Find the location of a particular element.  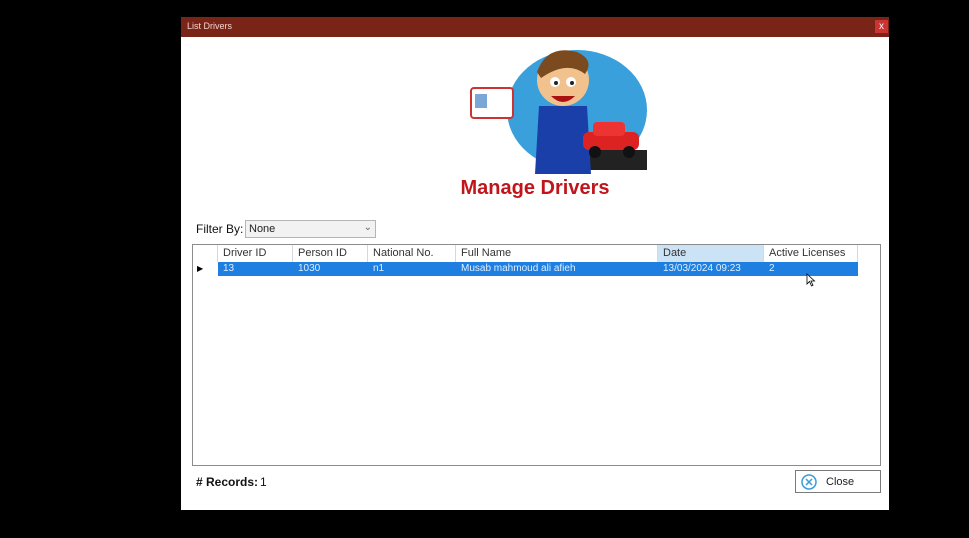

close-button: Close is located at coordinates (838, 481).